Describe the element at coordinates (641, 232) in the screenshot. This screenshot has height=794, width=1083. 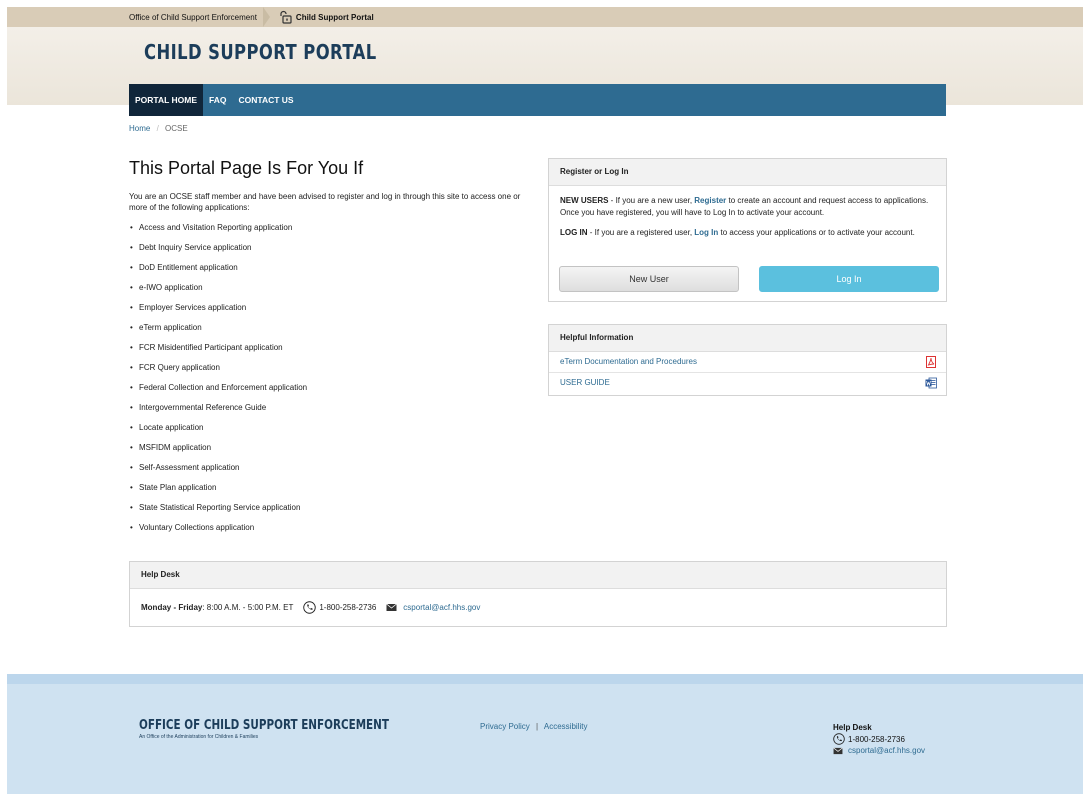
I see `login-pre: - If you are a registered user,` at that location.